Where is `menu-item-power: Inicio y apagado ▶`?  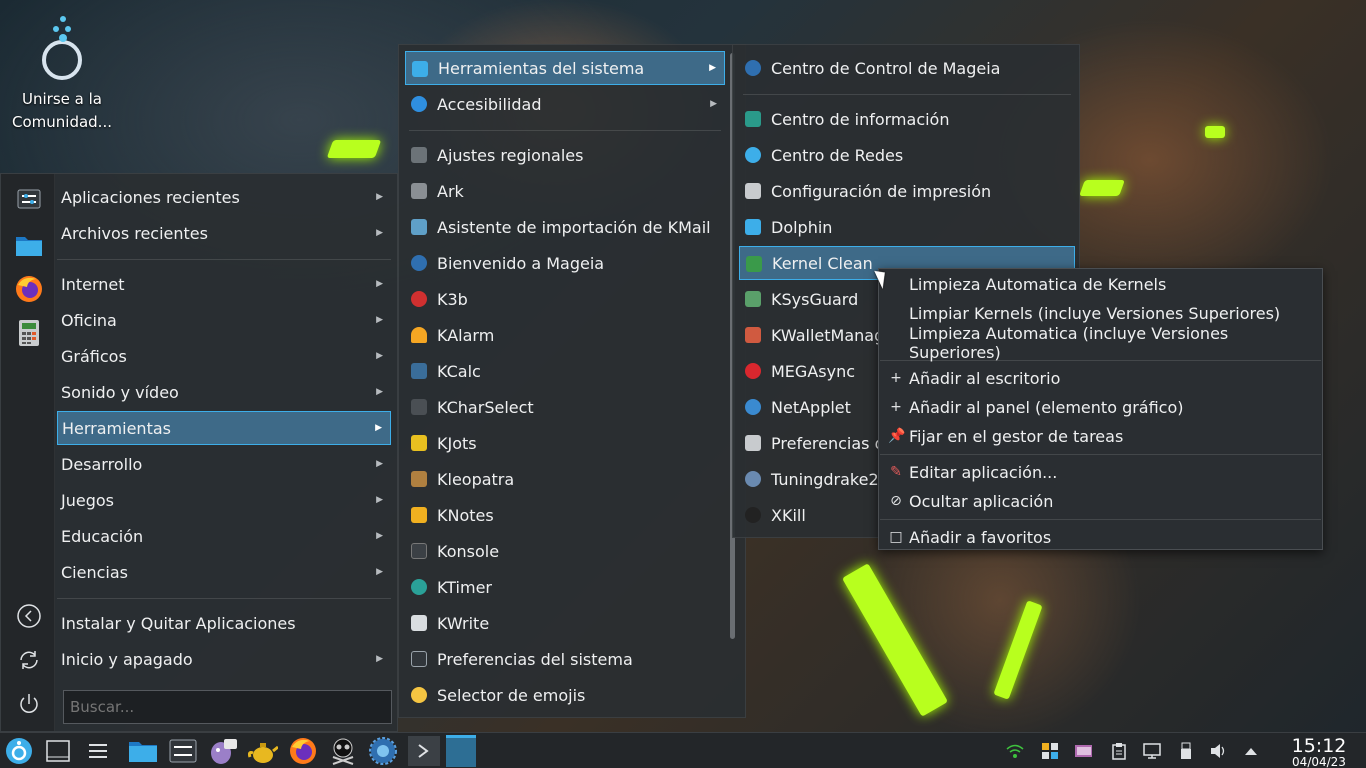 menu-item-power: Inicio y apagado ▶ is located at coordinates (224, 659).